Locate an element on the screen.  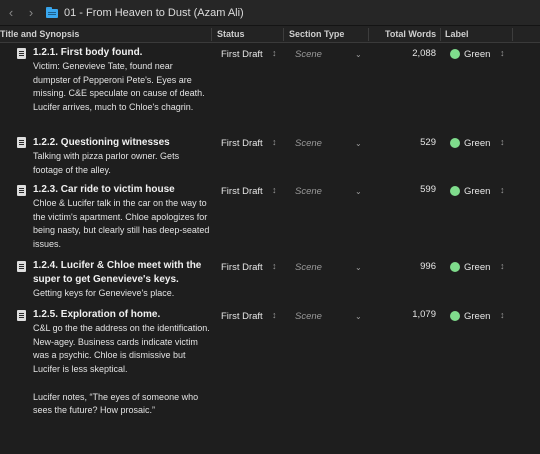
column-header-section-type: Section Type is located at coordinates (316, 34).